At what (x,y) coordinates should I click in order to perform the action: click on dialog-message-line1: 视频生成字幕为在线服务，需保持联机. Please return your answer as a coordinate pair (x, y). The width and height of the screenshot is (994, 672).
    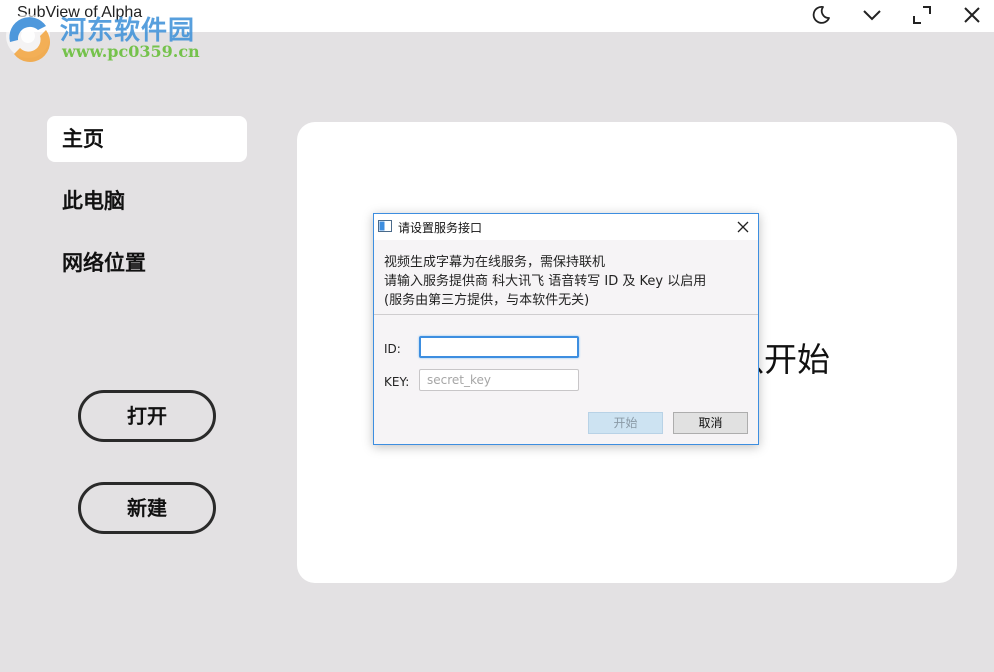
    Looking at the image, I should click on (495, 262).